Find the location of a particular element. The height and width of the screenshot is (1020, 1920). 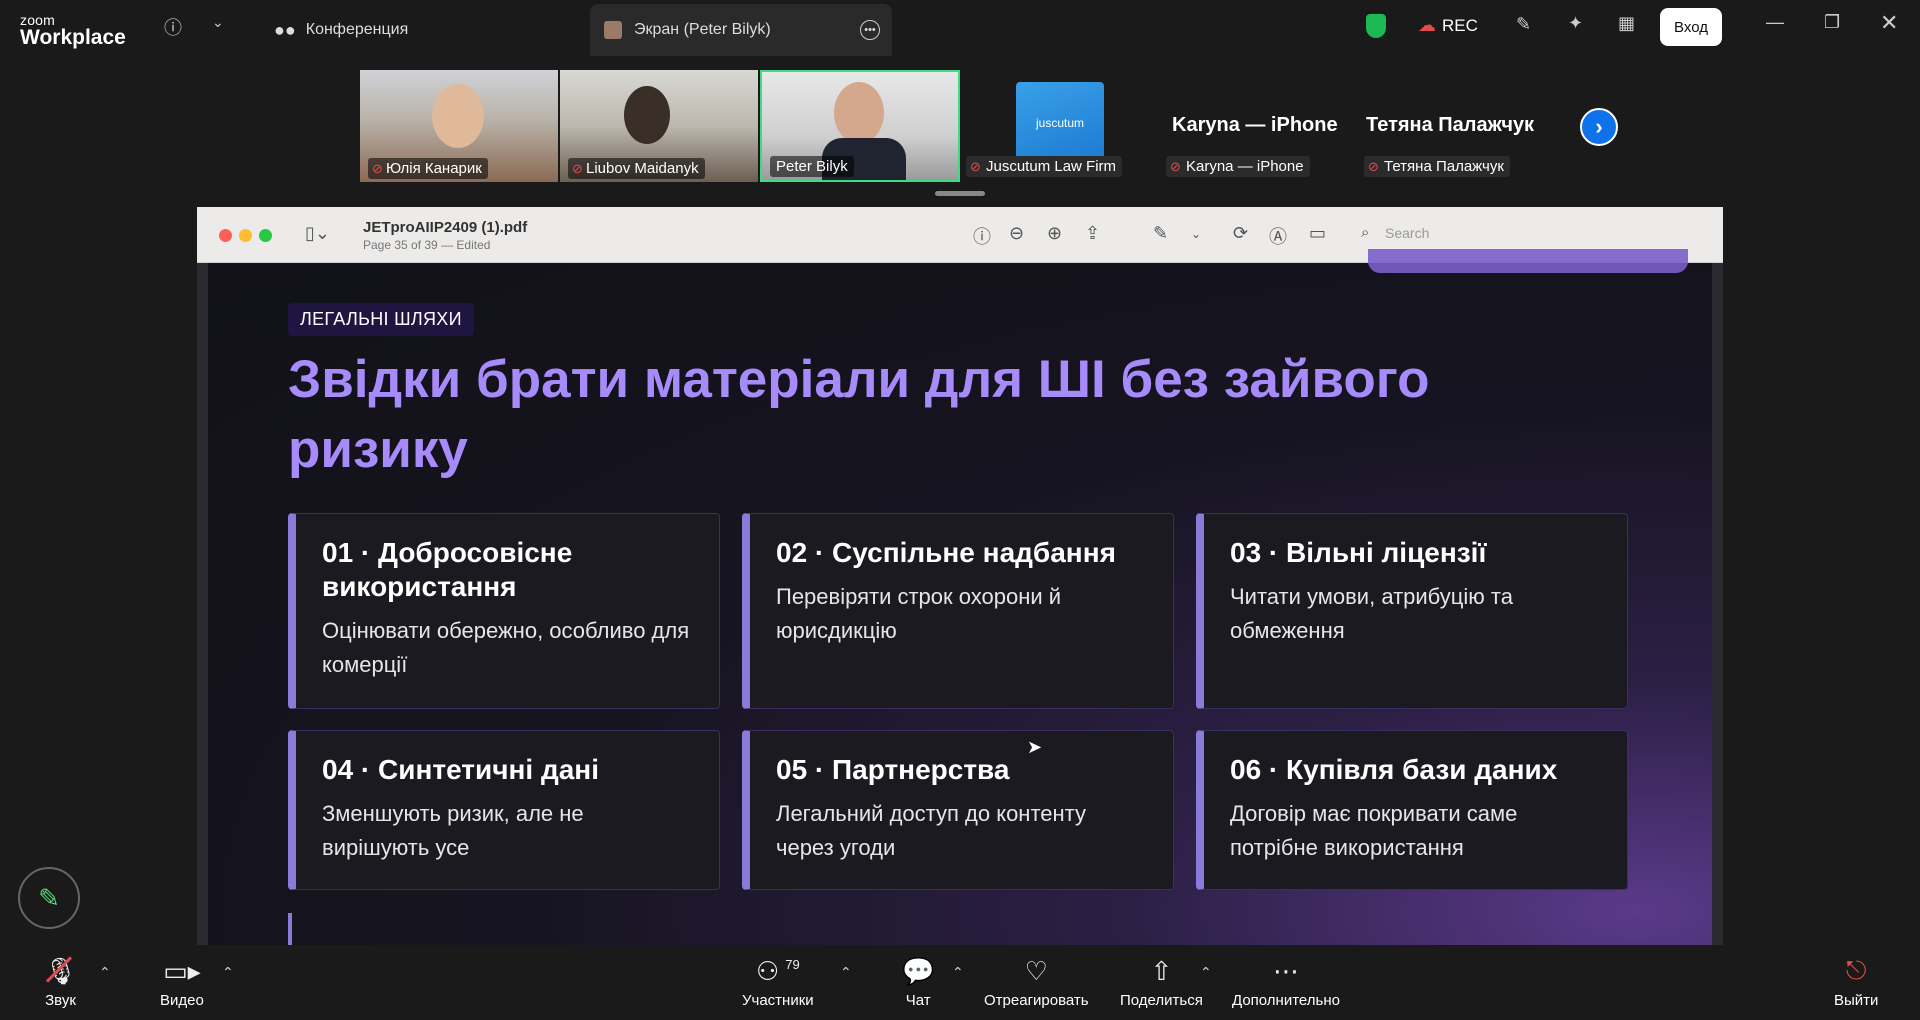

search-icon: ⌕ is located at coordinates (1365, 232).